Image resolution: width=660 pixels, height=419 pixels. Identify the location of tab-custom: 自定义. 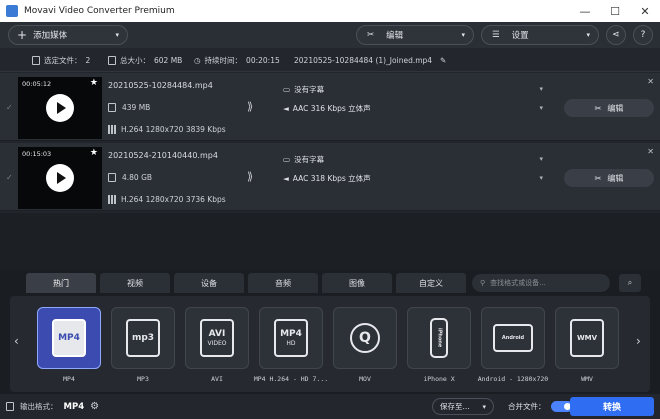
(431, 283).